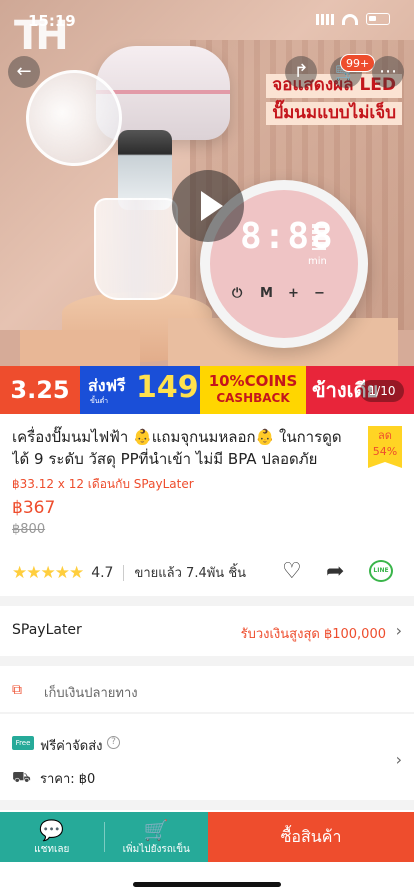 The height and width of the screenshot is (896, 414). What do you see at coordinates (237, 293) in the screenshot?
I see `power-icon: ⏻` at bounding box center [237, 293].